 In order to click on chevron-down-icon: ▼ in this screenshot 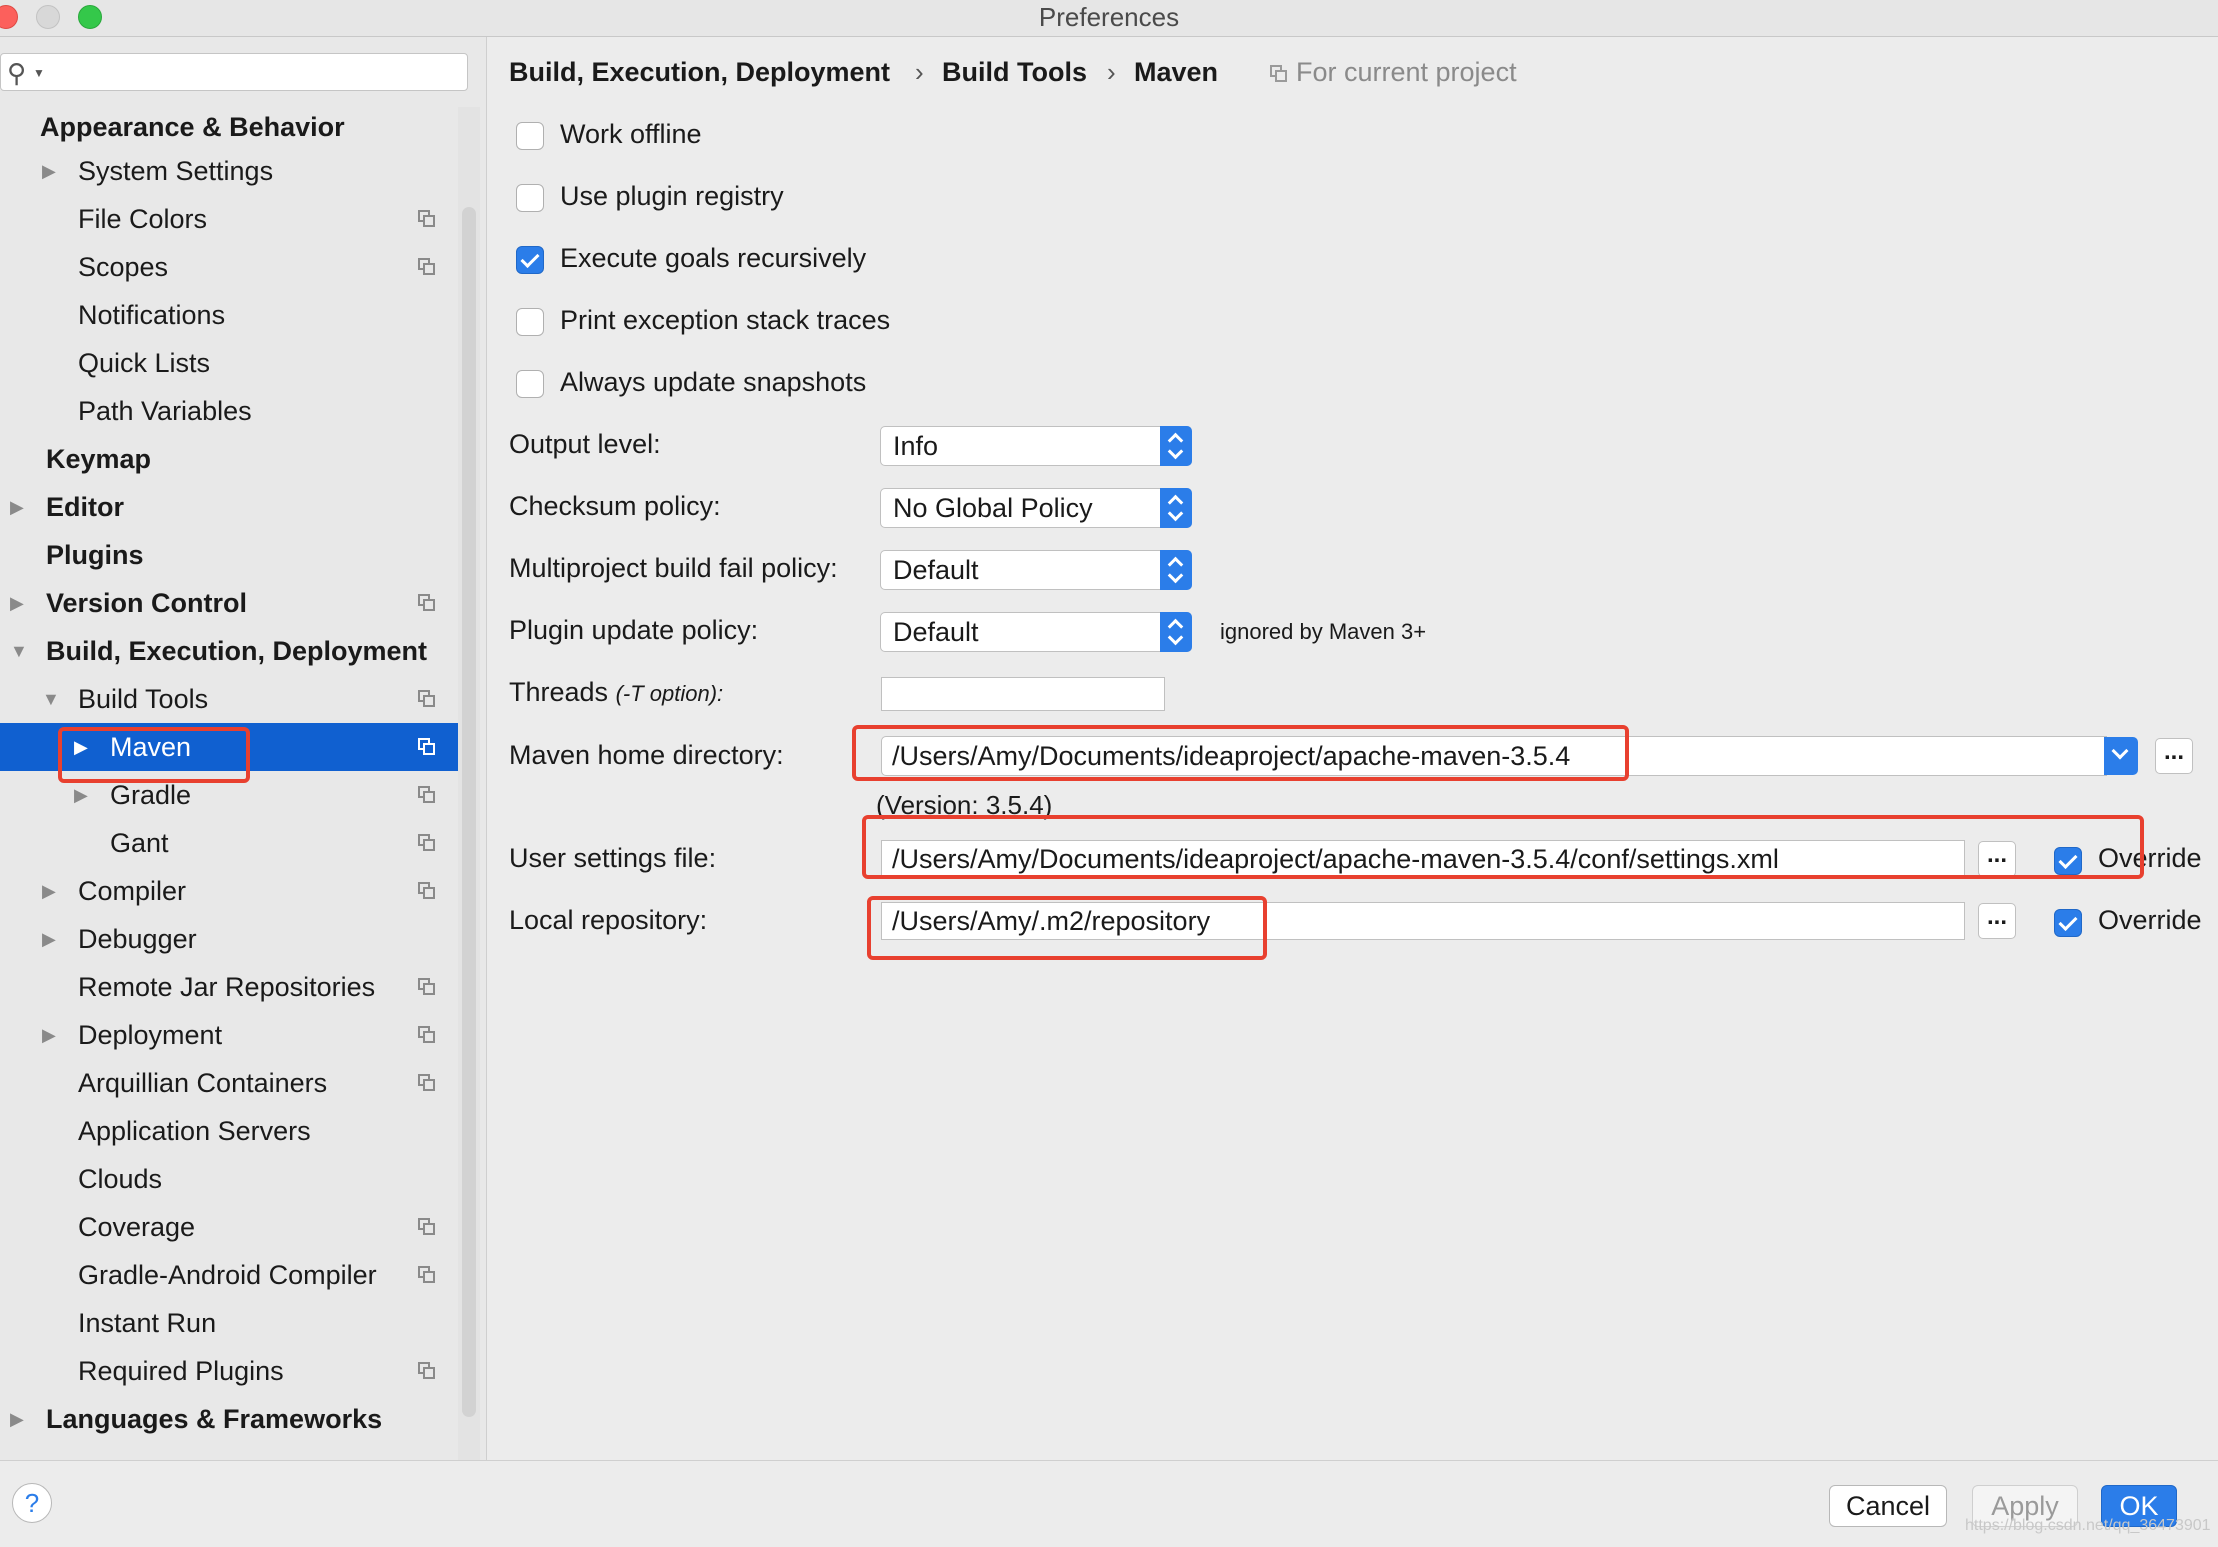, I will do `click(39, 73)`.